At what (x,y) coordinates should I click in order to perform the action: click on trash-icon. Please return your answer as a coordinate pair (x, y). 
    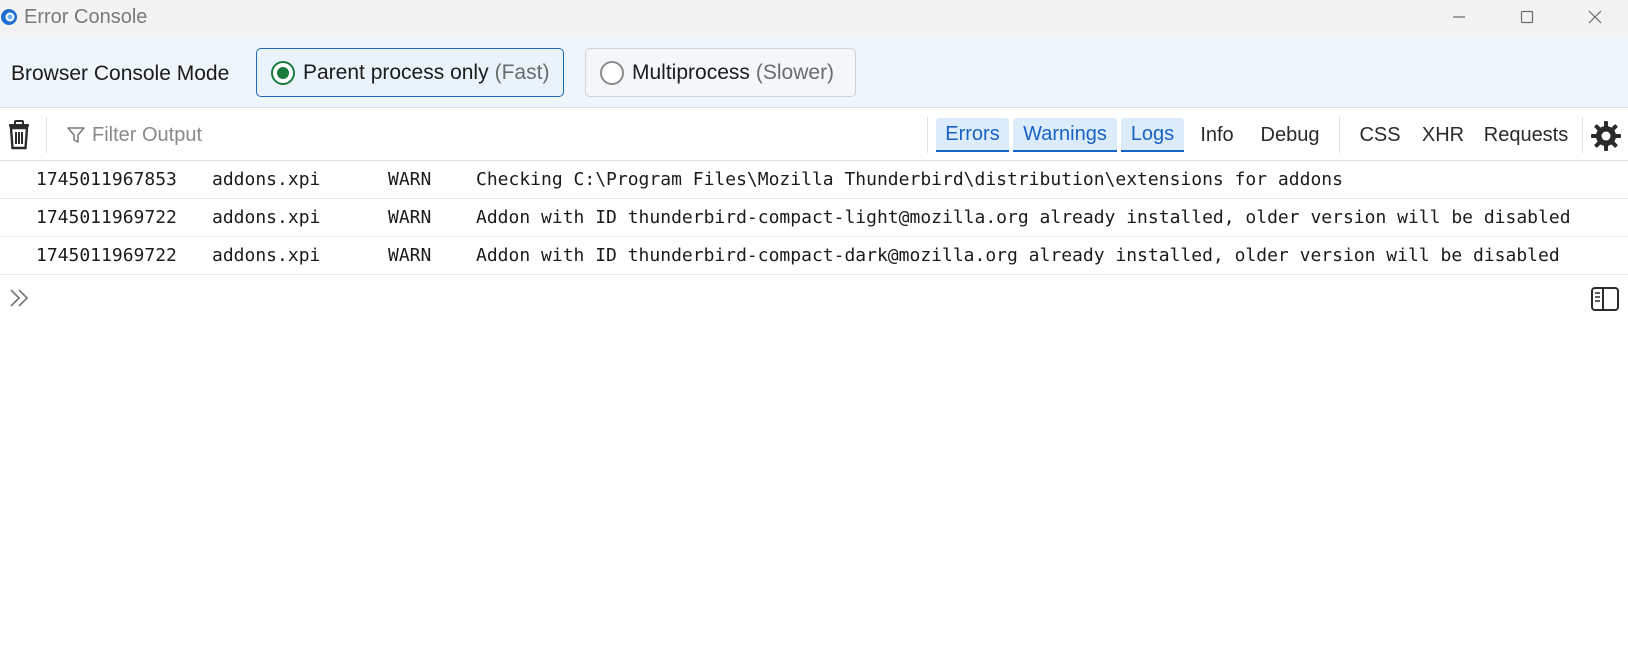
    Looking at the image, I should click on (19, 135).